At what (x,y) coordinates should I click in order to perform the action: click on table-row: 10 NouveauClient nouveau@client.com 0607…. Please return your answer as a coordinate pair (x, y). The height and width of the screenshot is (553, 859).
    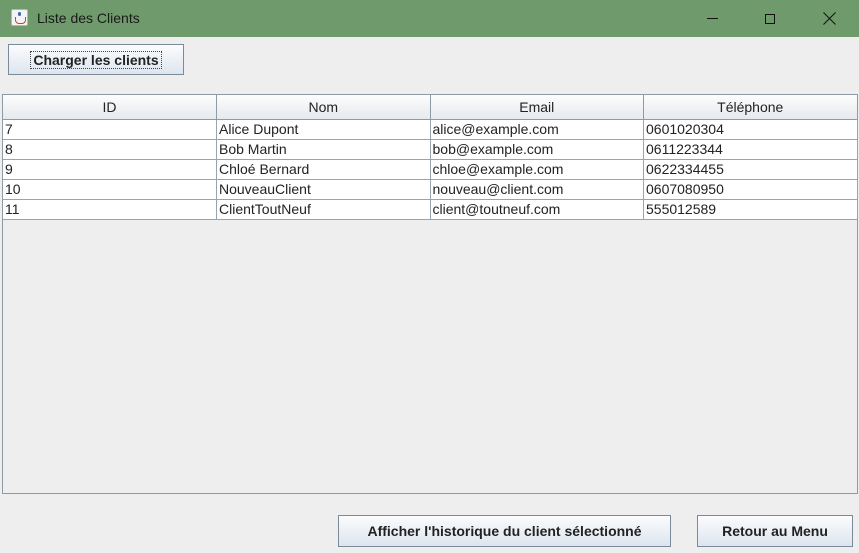
    Looking at the image, I should click on (430, 189).